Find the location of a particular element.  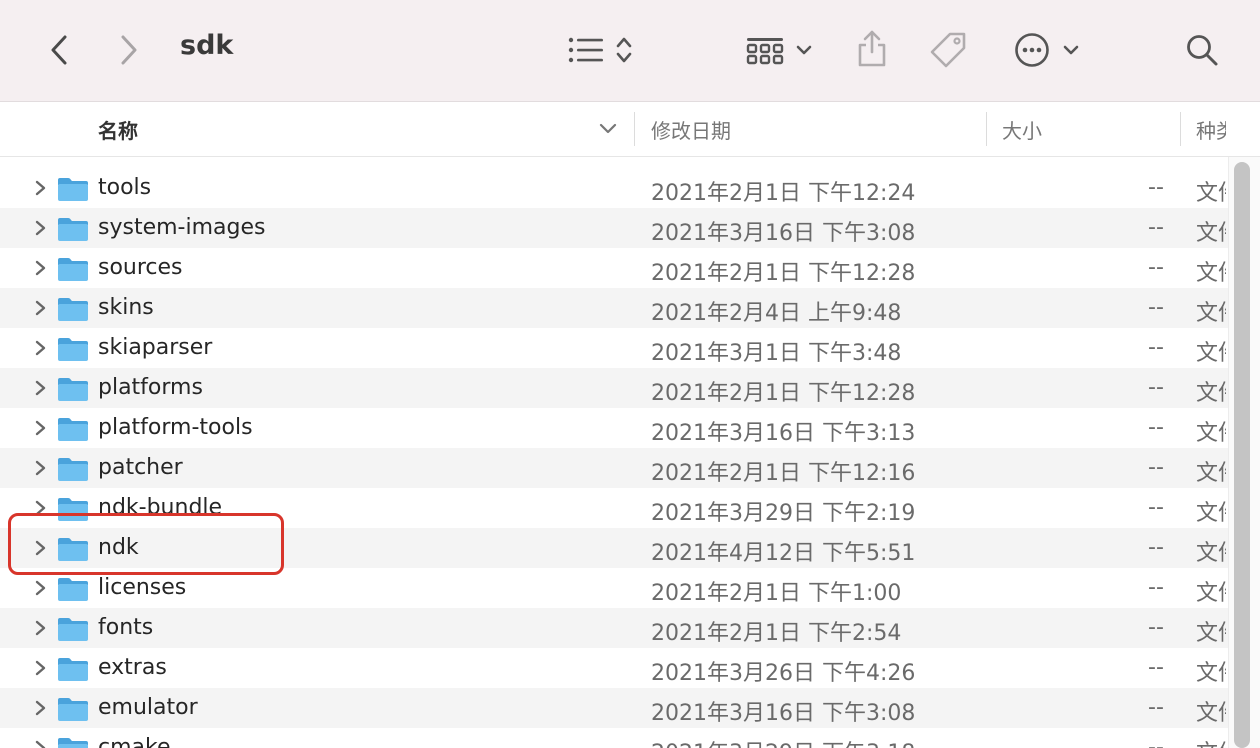

group-button is located at coordinates (779, 50).